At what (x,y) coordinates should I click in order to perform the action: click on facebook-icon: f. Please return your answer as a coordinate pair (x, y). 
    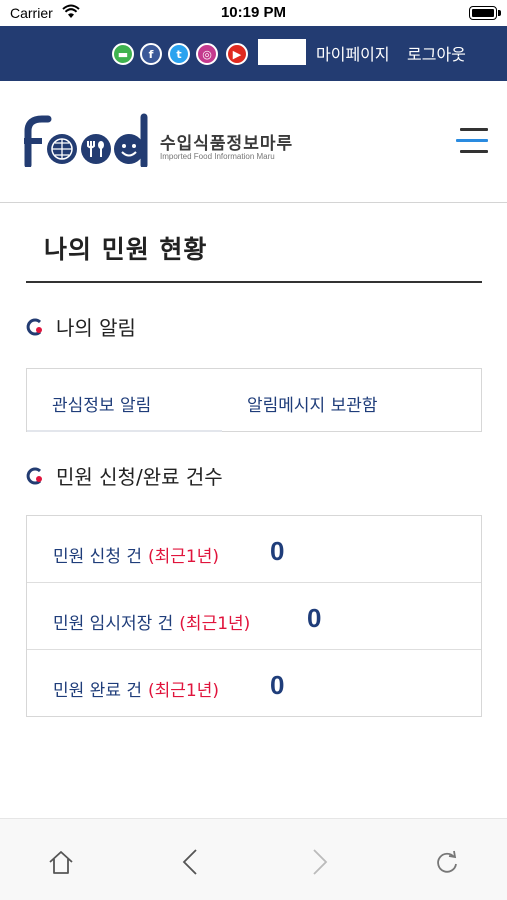
    Looking at the image, I should click on (151, 54).